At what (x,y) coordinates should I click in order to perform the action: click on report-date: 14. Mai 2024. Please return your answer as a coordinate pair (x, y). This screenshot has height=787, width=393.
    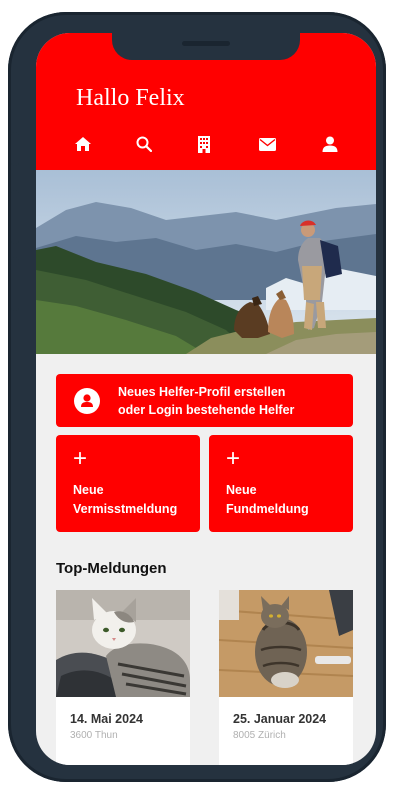
    Looking at the image, I should click on (106, 719).